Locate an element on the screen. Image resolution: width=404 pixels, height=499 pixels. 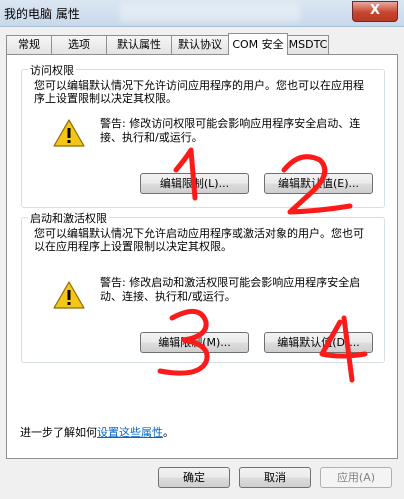
access-warning-text: 警告: 修改访问权限可能会影响应用程序安全启动、连接、执行和/或运行。 is located at coordinates (230, 130).